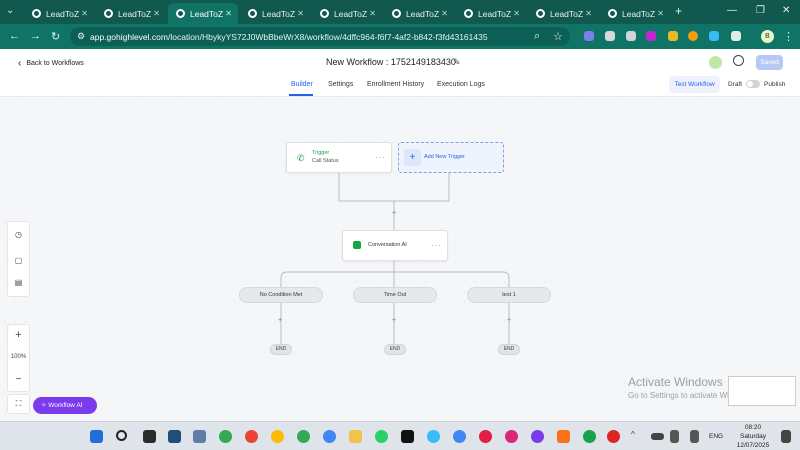 The width and height of the screenshot is (800, 450). Describe the element at coordinates (457, 62) in the screenshot. I see `pencil-icon: ✎` at that location.